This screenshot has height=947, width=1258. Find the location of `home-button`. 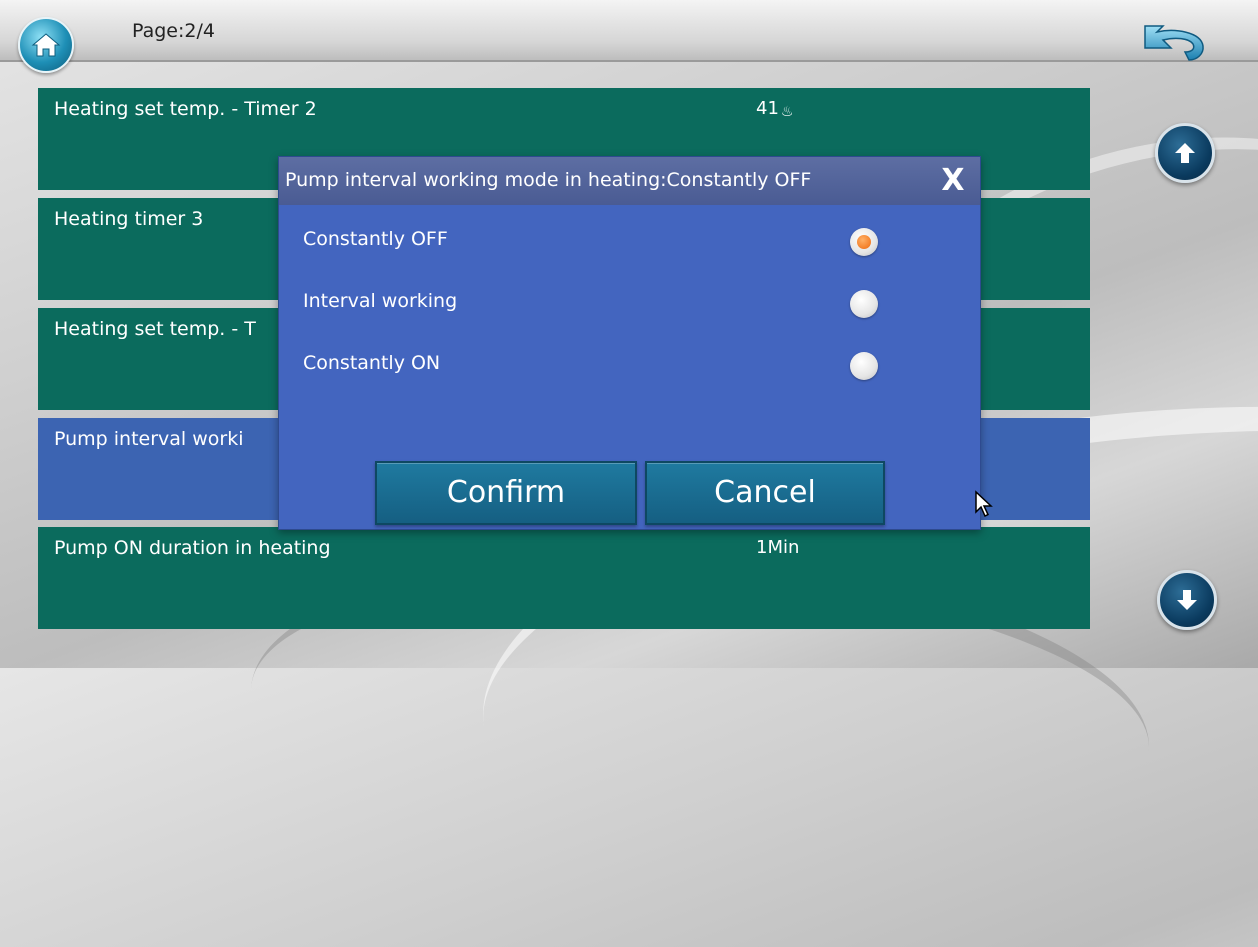

home-button is located at coordinates (46, 45).